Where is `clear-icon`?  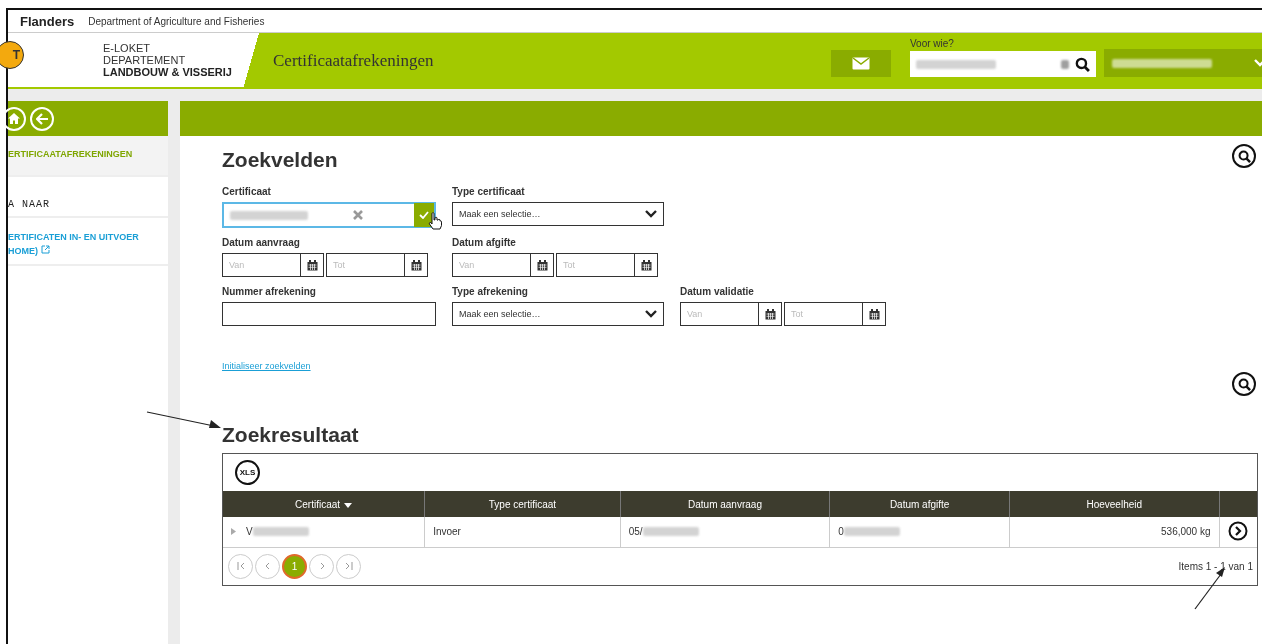 clear-icon is located at coordinates (358, 215).